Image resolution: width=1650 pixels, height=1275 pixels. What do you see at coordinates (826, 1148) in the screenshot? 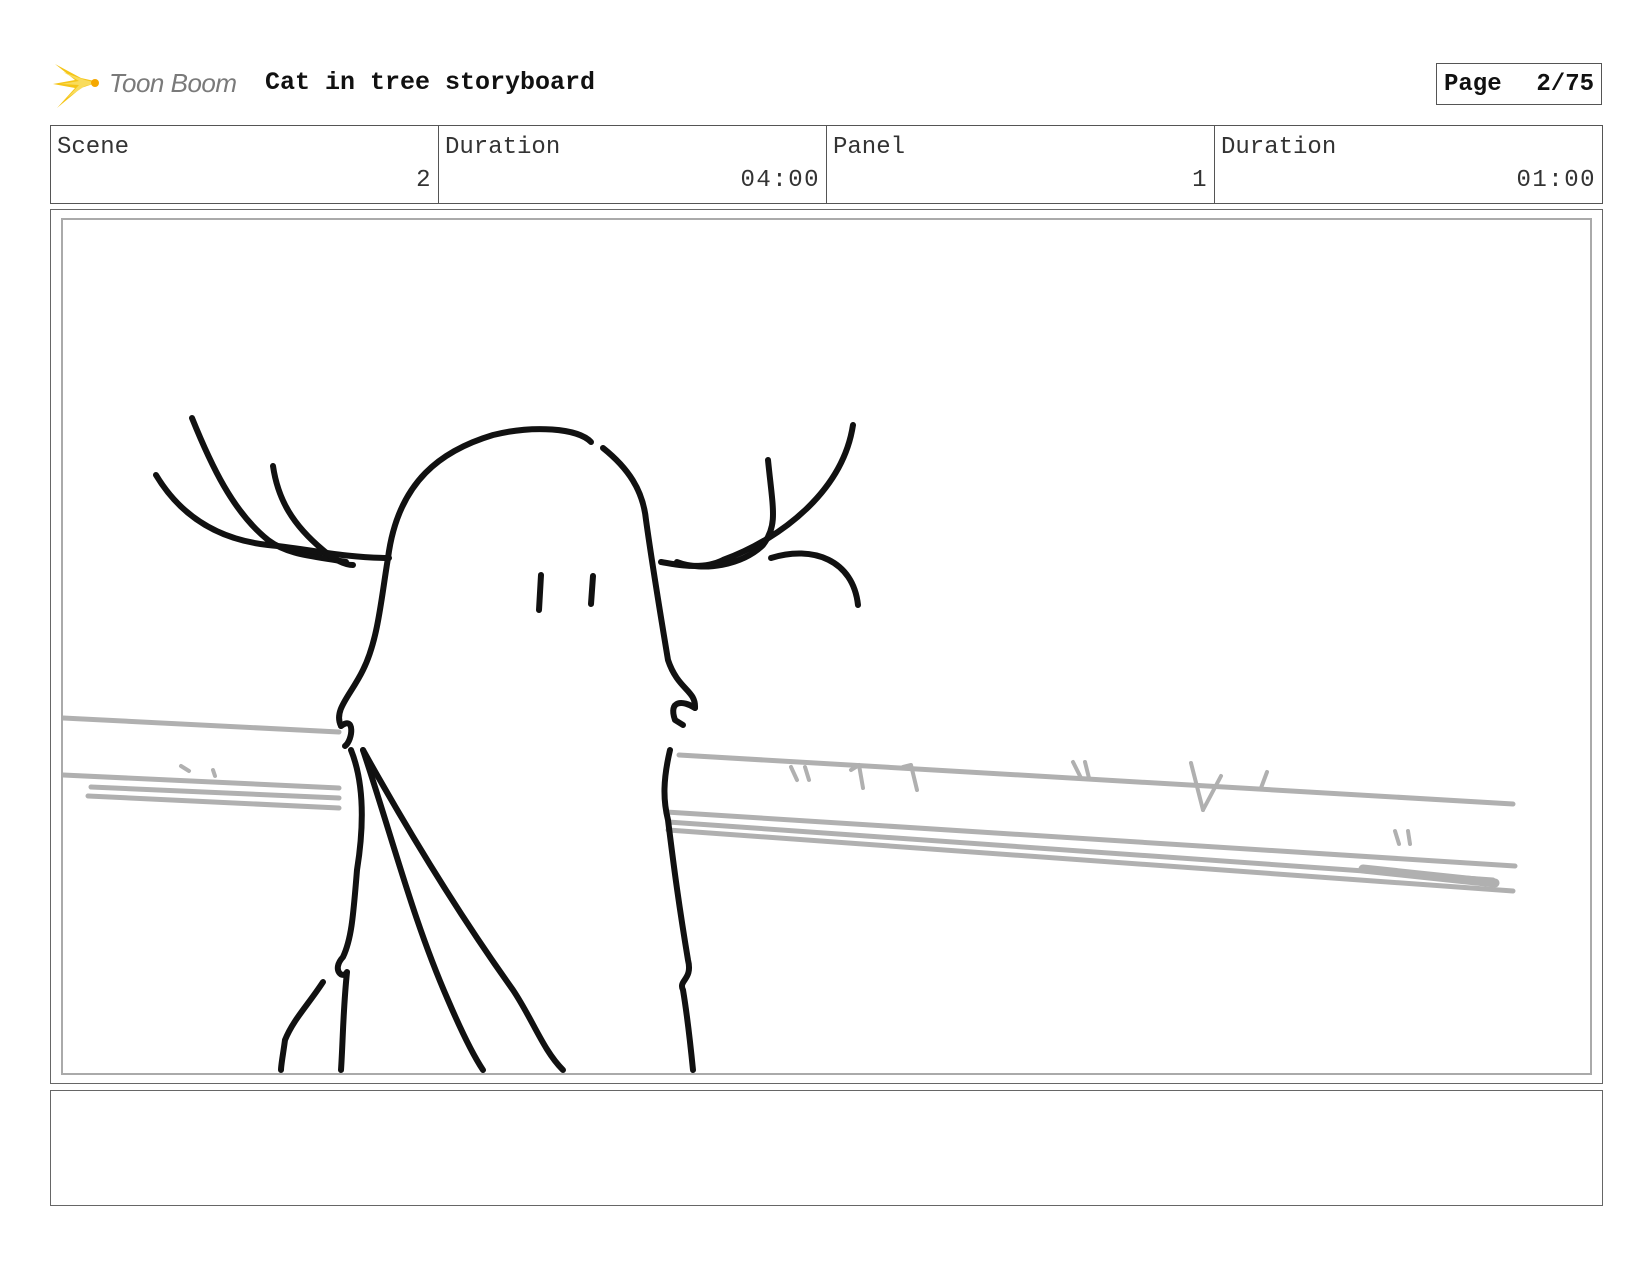
I see `panel-notes-box` at bounding box center [826, 1148].